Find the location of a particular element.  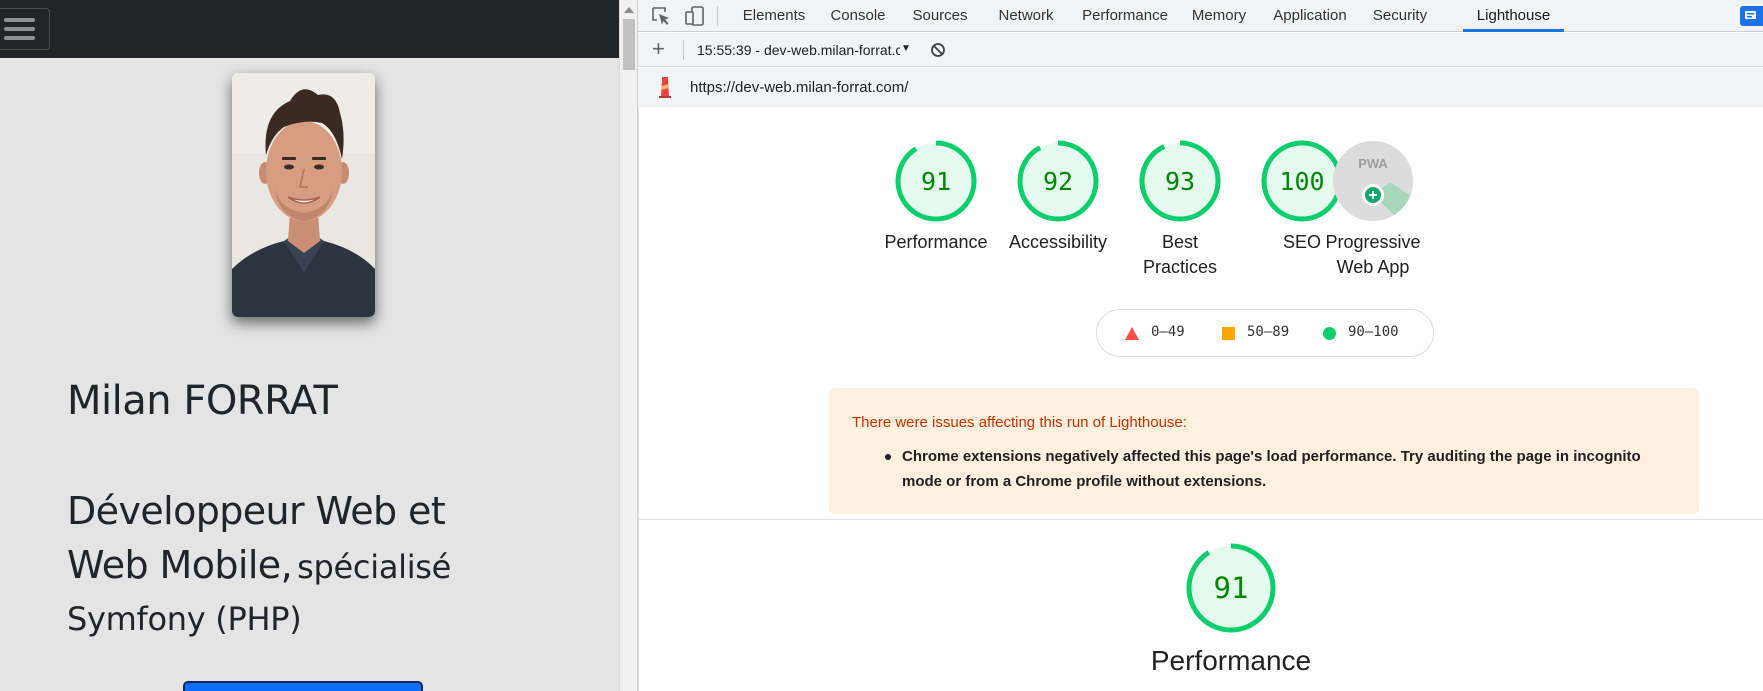

inspect-element-icon is located at coordinates (661, 16).